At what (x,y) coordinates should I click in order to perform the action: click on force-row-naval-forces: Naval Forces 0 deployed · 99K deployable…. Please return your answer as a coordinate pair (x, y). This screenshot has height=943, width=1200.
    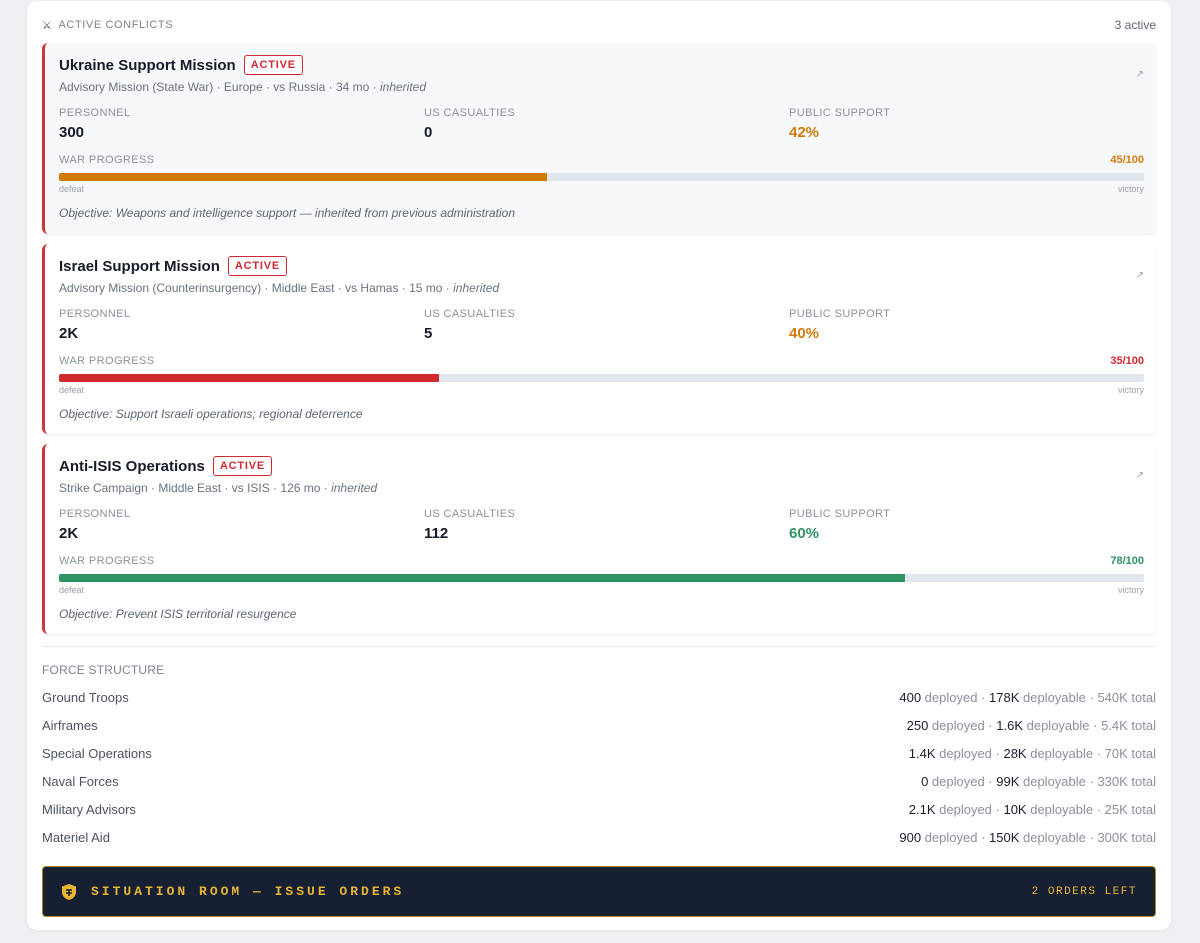
    Looking at the image, I should click on (599, 781).